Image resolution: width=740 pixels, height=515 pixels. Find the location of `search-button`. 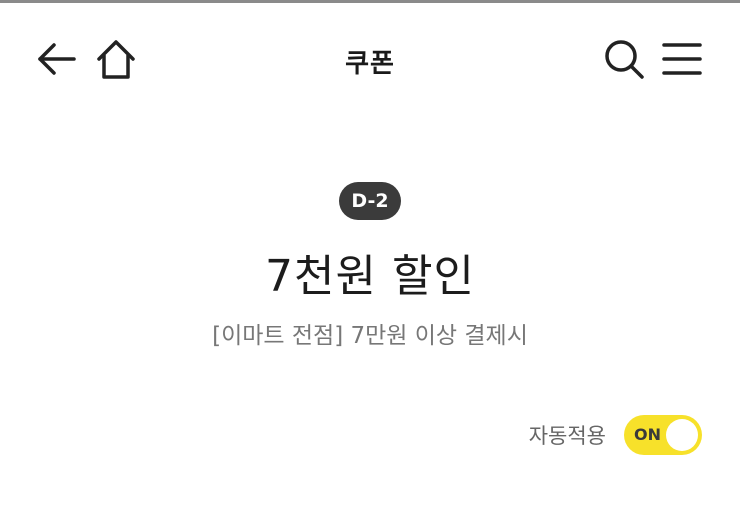

search-button is located at coordinates (624, 59).